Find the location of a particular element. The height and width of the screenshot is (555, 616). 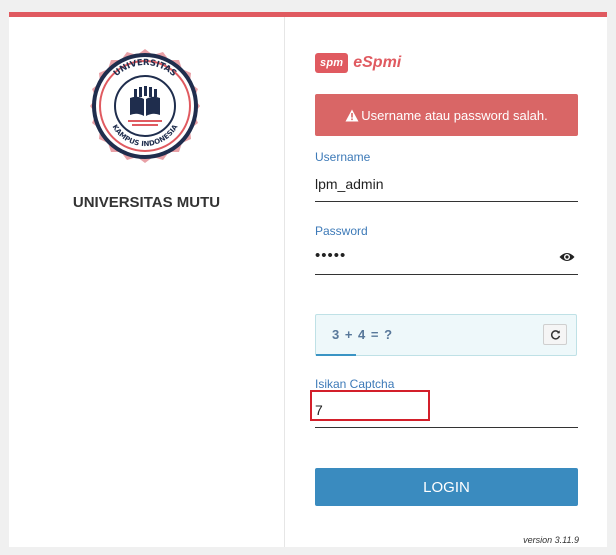

refresh-icon is located at coordinates (555, 335).